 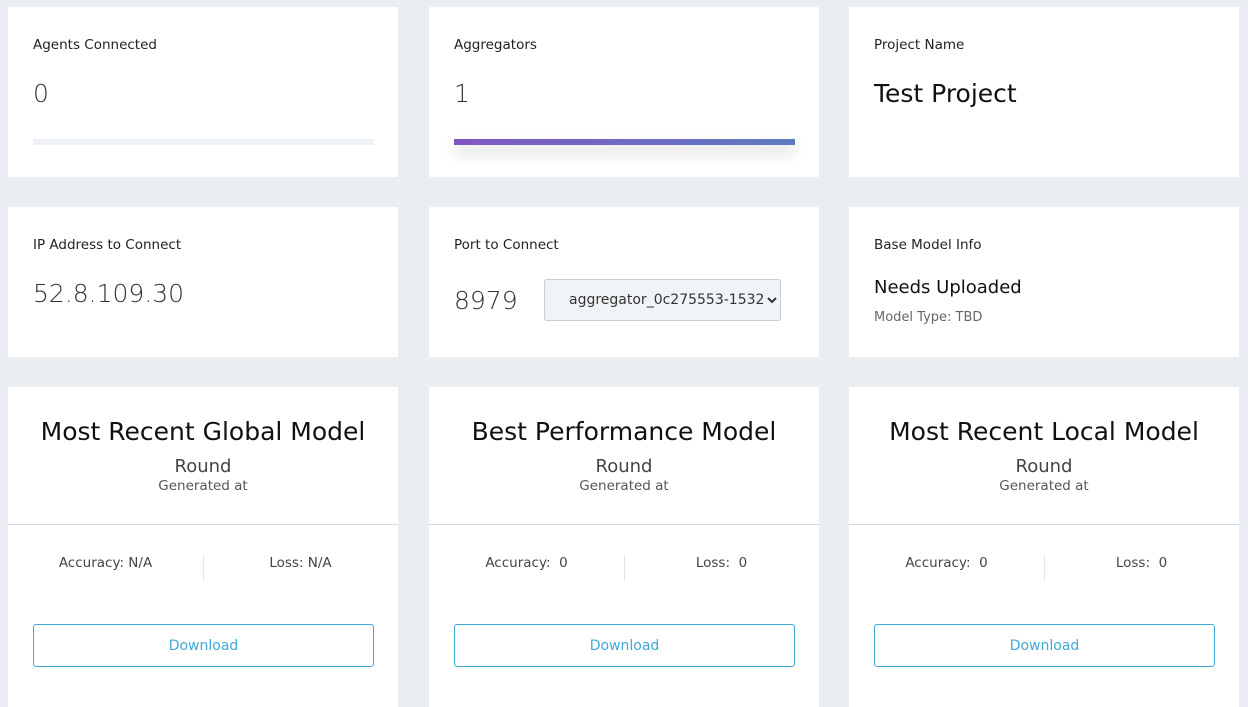 What do you see at coordinates (107, 245) in the screenshot?
I see `card-label: IP Address to Connect` at bounding box center [107, 245].